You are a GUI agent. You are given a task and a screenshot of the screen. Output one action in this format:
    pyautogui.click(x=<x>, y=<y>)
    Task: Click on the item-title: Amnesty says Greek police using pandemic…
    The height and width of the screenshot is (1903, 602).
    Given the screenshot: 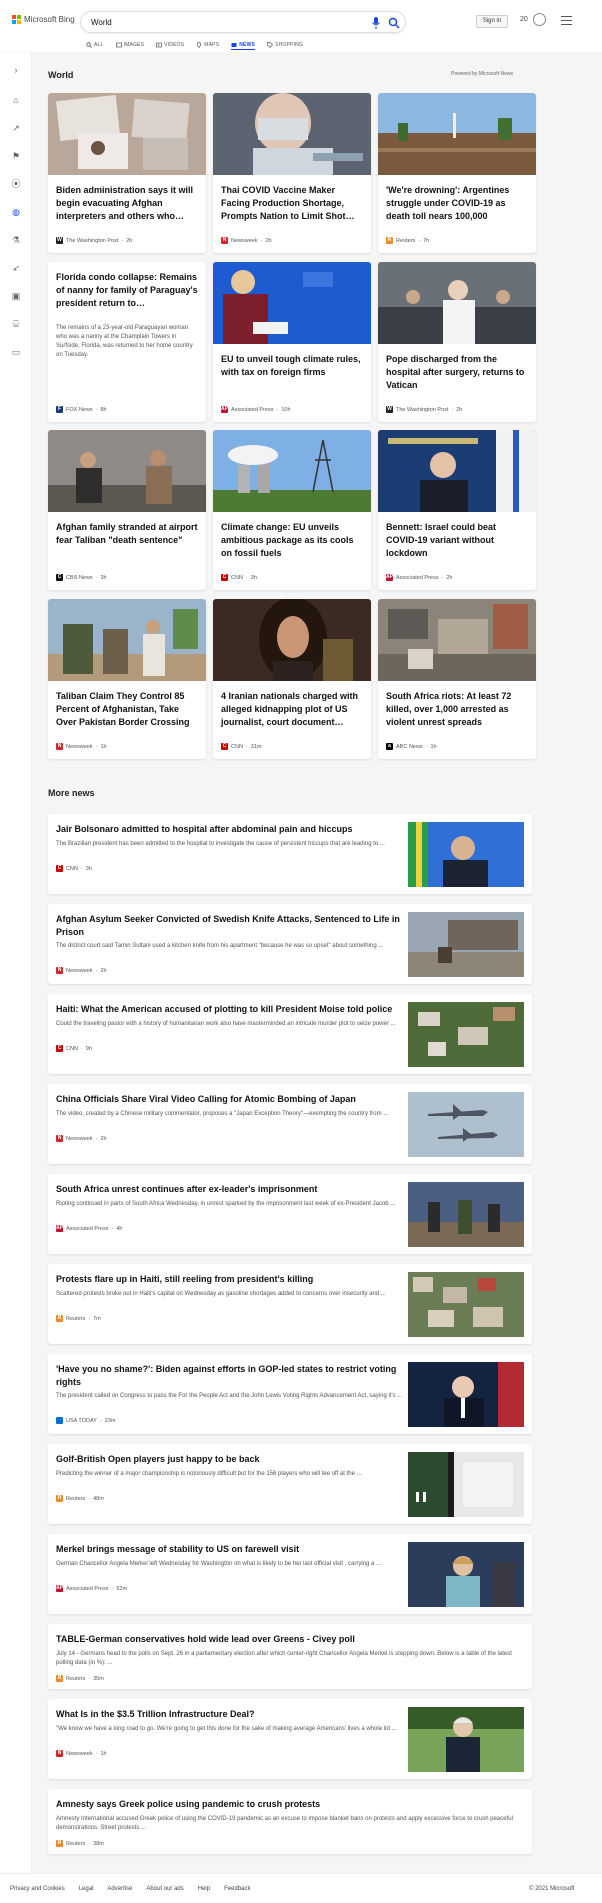 What is the action you would take?
    pyautogui.click(x=290, y=1804)
    